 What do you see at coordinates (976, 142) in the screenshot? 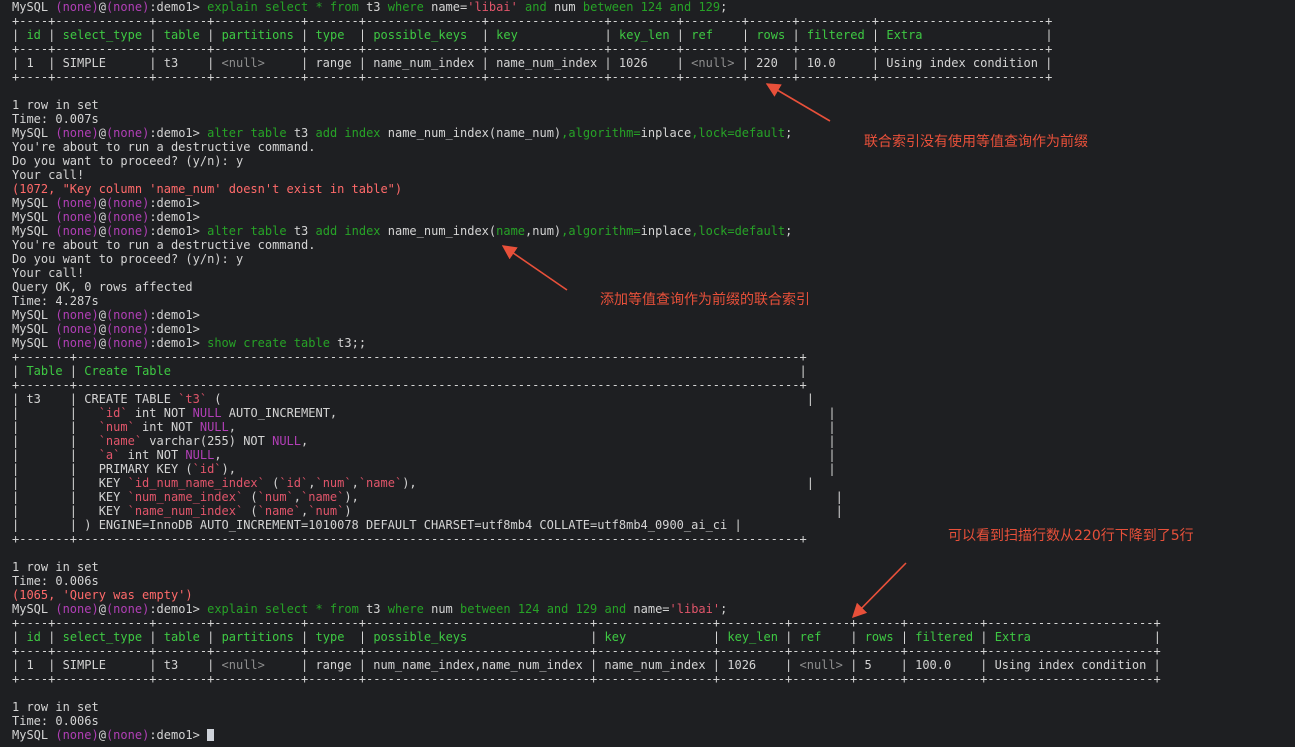
I see `annotation-composite-index-not-equality-prefix: 联合索引没有使用等值查询作为前缀` at bounding box center [976, 142].